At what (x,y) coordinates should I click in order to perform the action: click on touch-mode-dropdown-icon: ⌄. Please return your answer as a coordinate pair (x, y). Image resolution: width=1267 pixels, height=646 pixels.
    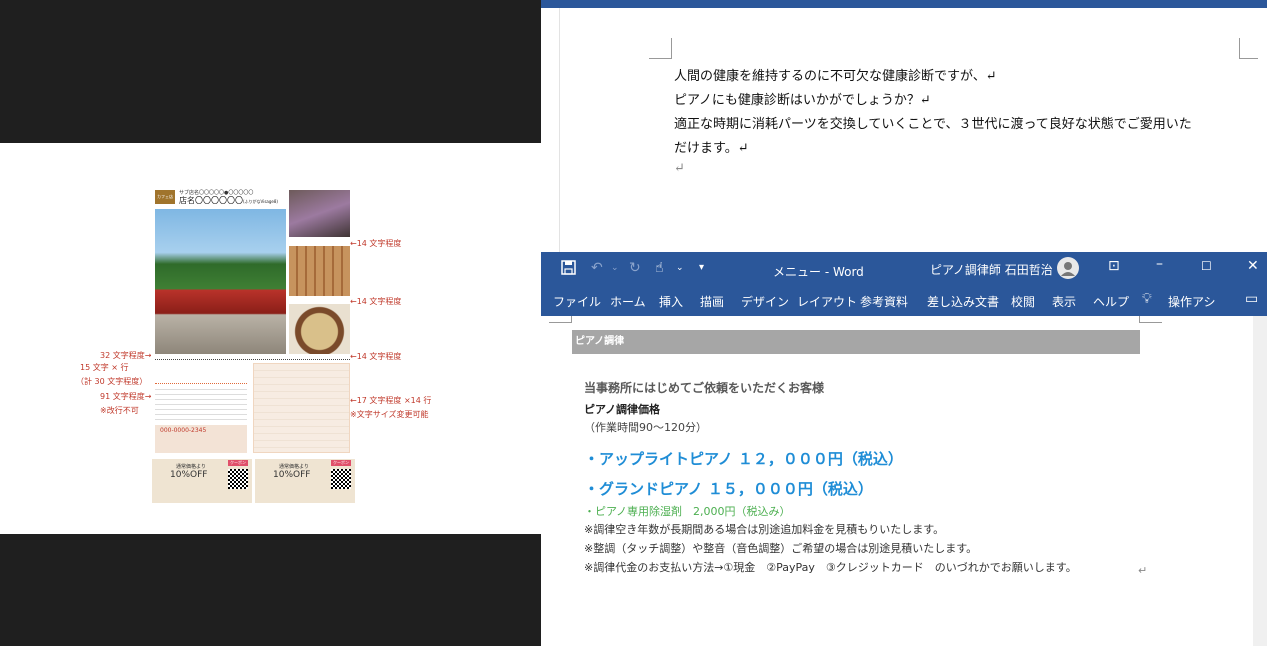
    Looking at the image, I should click on (680, 268).